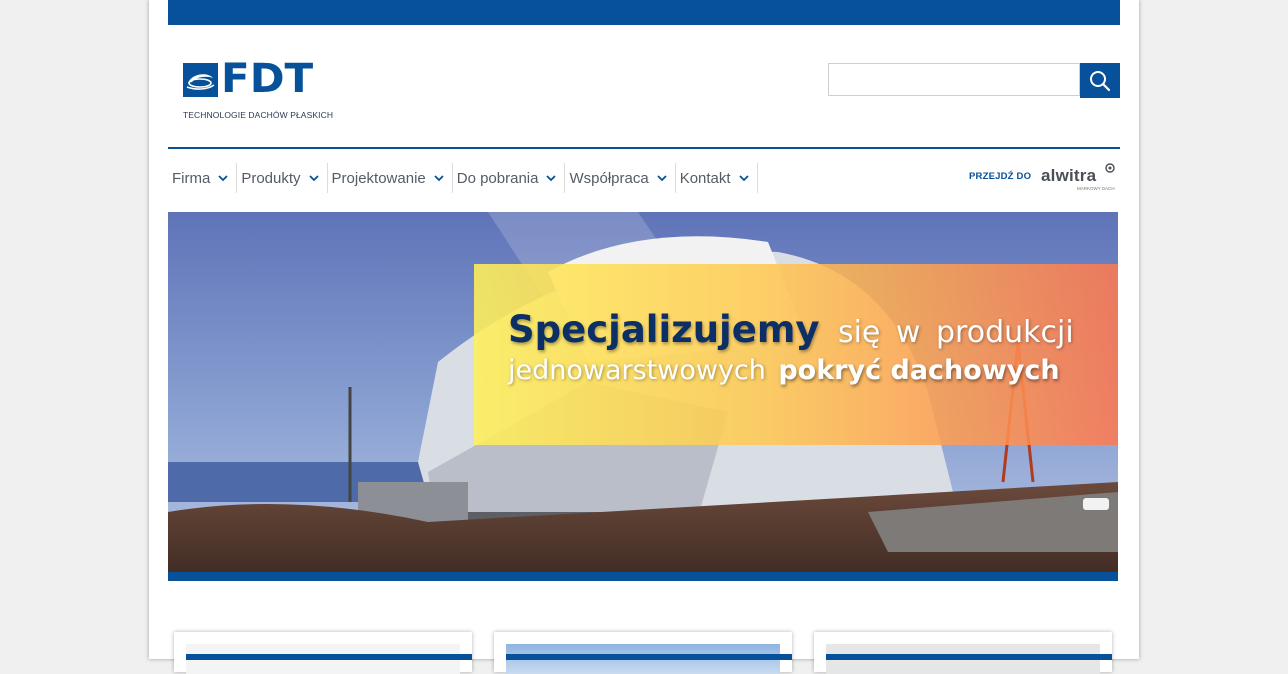  What do you see at coordinates (497, 178) in the screenshot?
I see `nav-item-label: Do pobrania` at bounding box center [497, 178].